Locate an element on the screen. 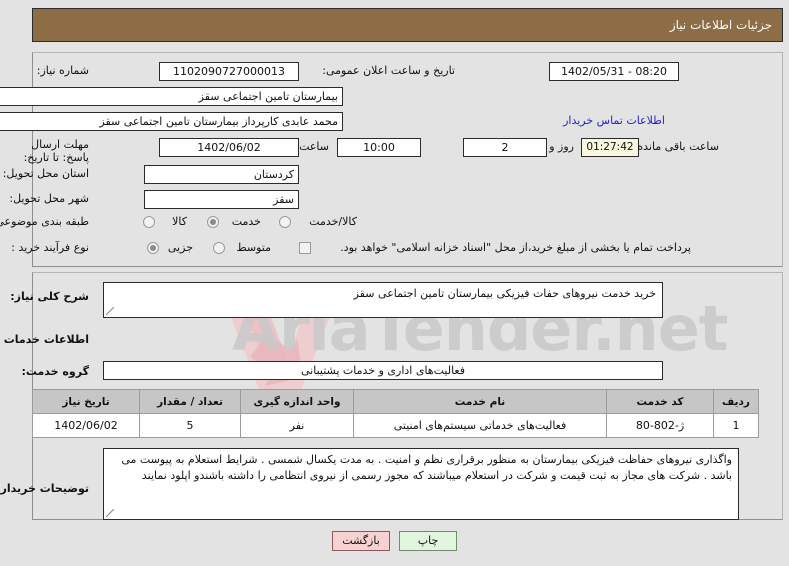  countdown-value: 01:27:42 is located at coordinates (610, 147).